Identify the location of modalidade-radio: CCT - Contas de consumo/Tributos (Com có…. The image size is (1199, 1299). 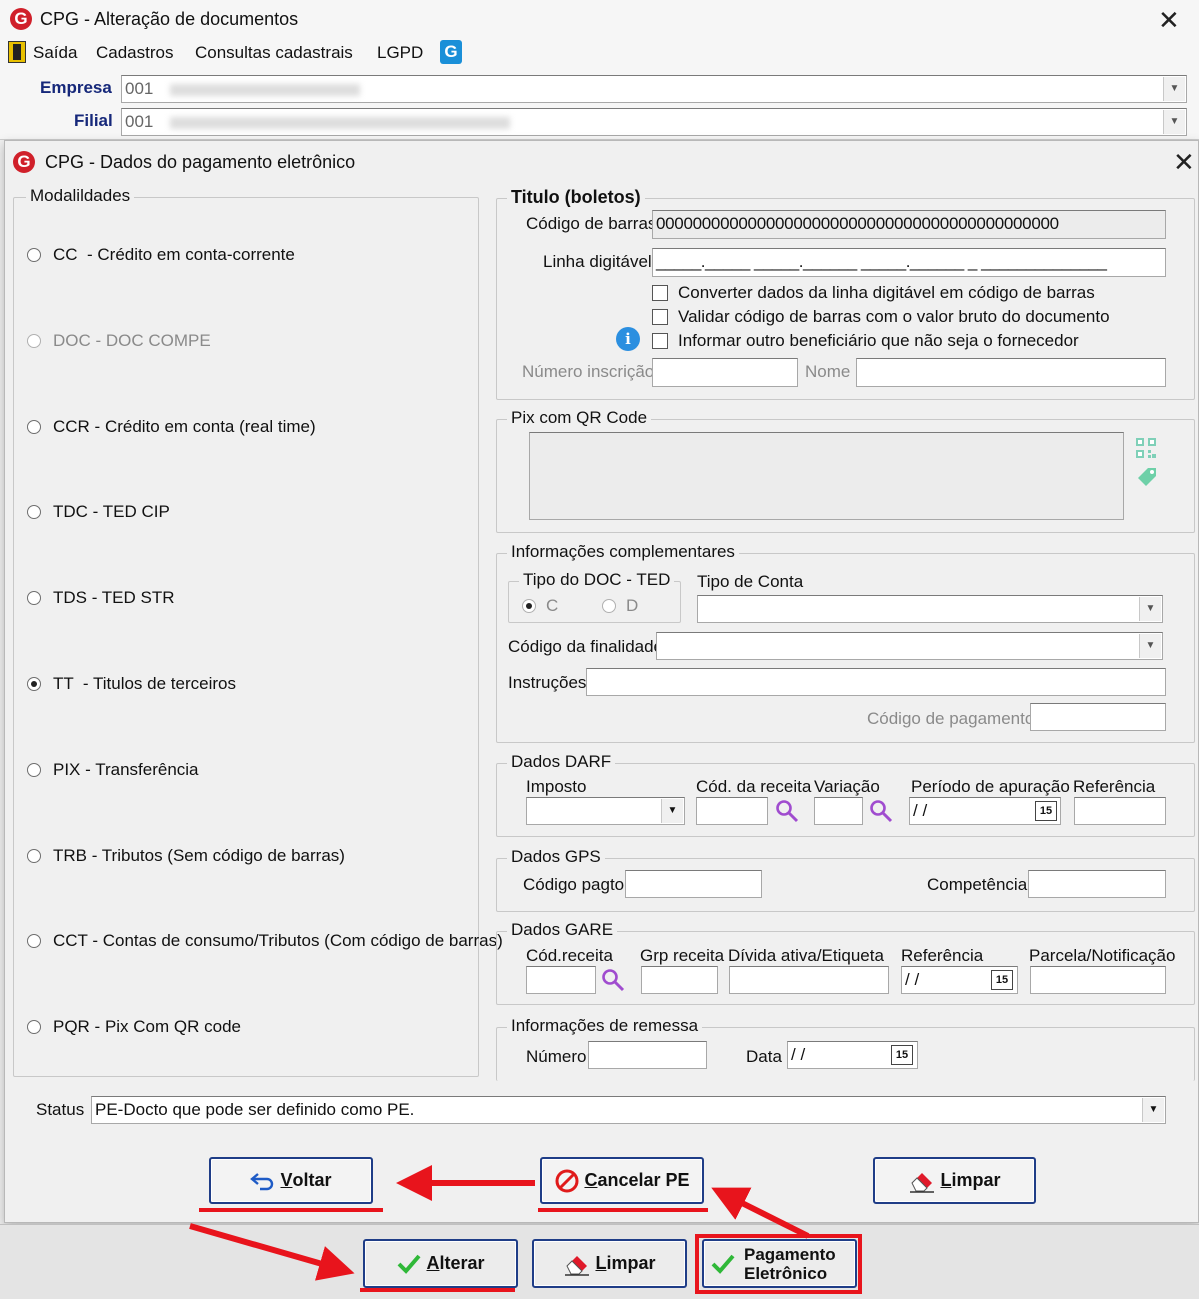
(265, 941).